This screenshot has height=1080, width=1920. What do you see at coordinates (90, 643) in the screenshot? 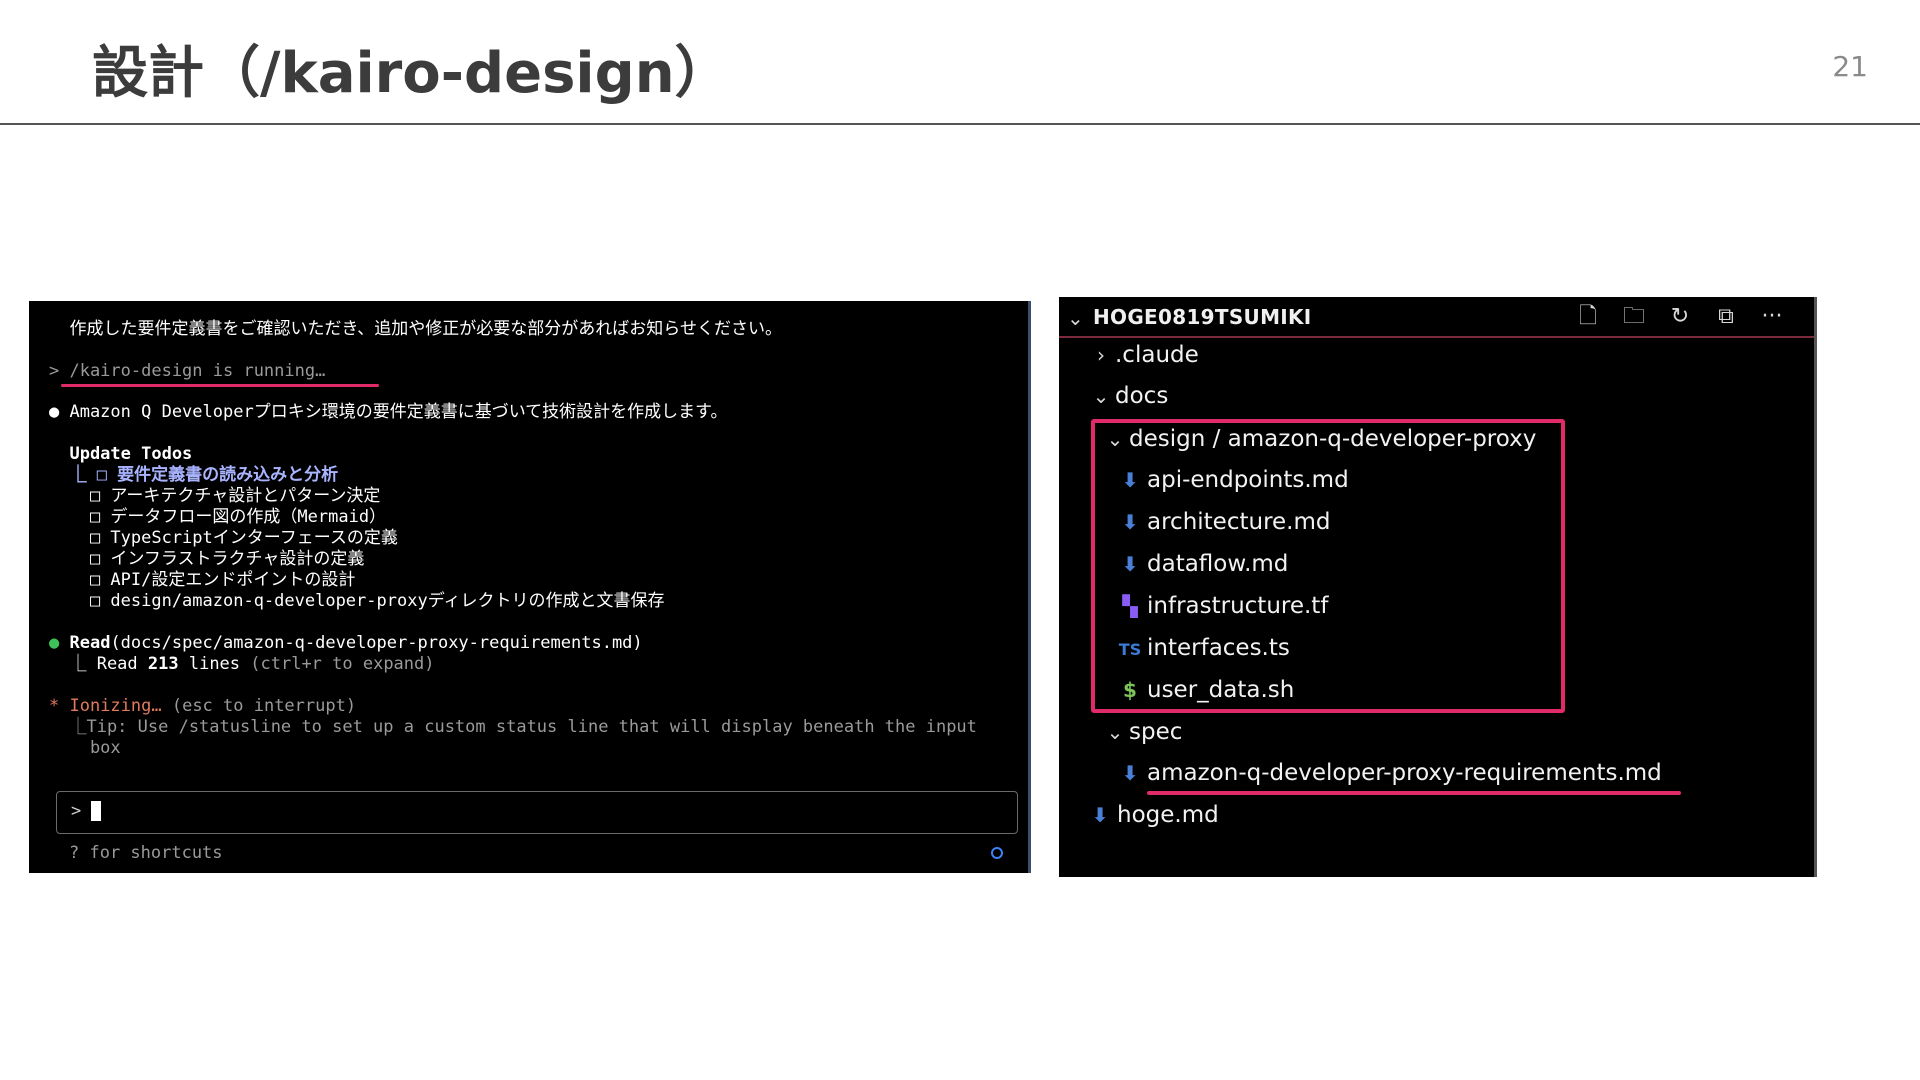
I see `read-label: Read` at bounding box center [90, 643].